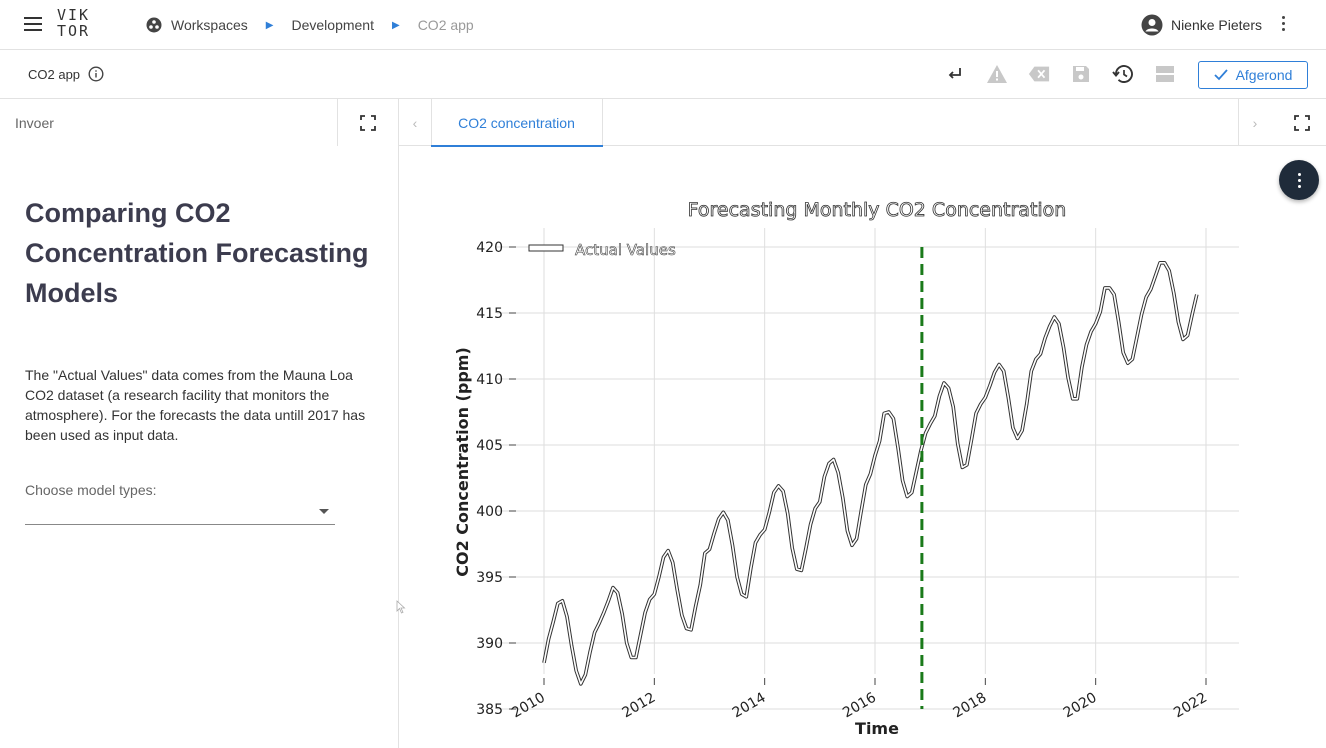 Image resolution: width=1326 pixels, height=748 pixels. What do you see at coordinates (1220, 75) in the screenshot?
I see `check-icon` at bounding box center [1220, 75].